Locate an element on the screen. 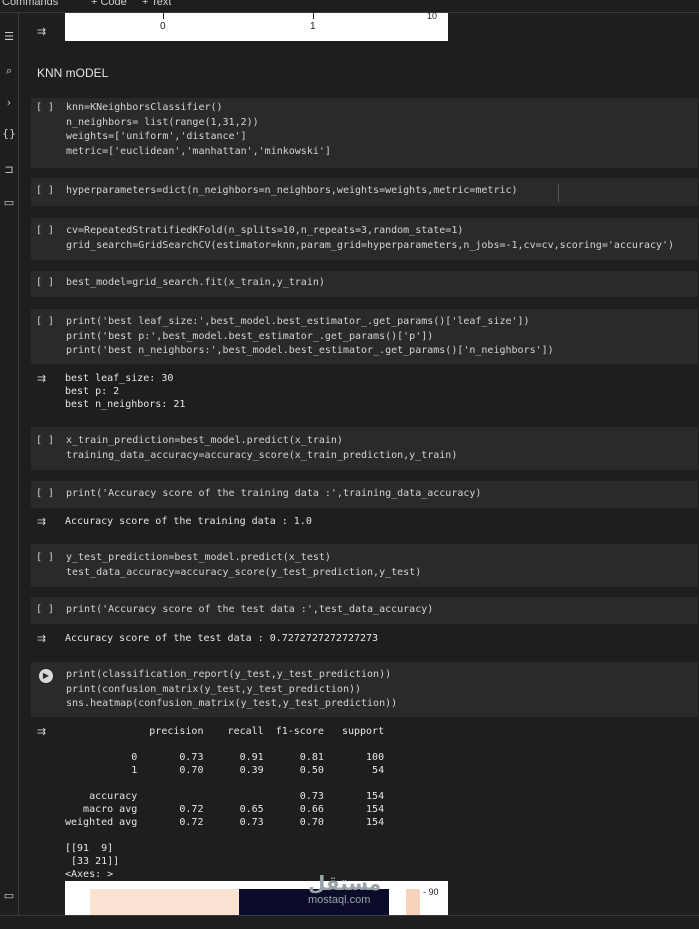 Image resolution: width=699 pixels, height=929 pixels. line-ruler is located at coordinates (558, 193).